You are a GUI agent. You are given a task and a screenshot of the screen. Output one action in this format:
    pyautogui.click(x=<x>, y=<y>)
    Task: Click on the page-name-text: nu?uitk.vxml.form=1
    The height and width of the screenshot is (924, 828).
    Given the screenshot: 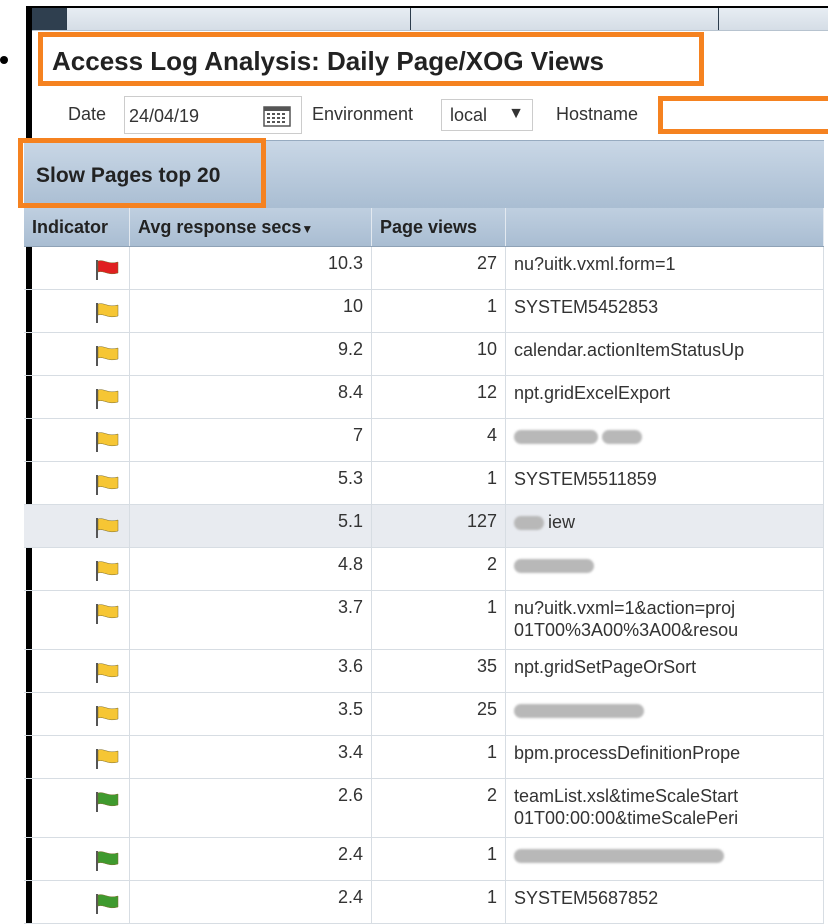 What is the action you would take?
    pyautogui.click(x=595, y=264)
    